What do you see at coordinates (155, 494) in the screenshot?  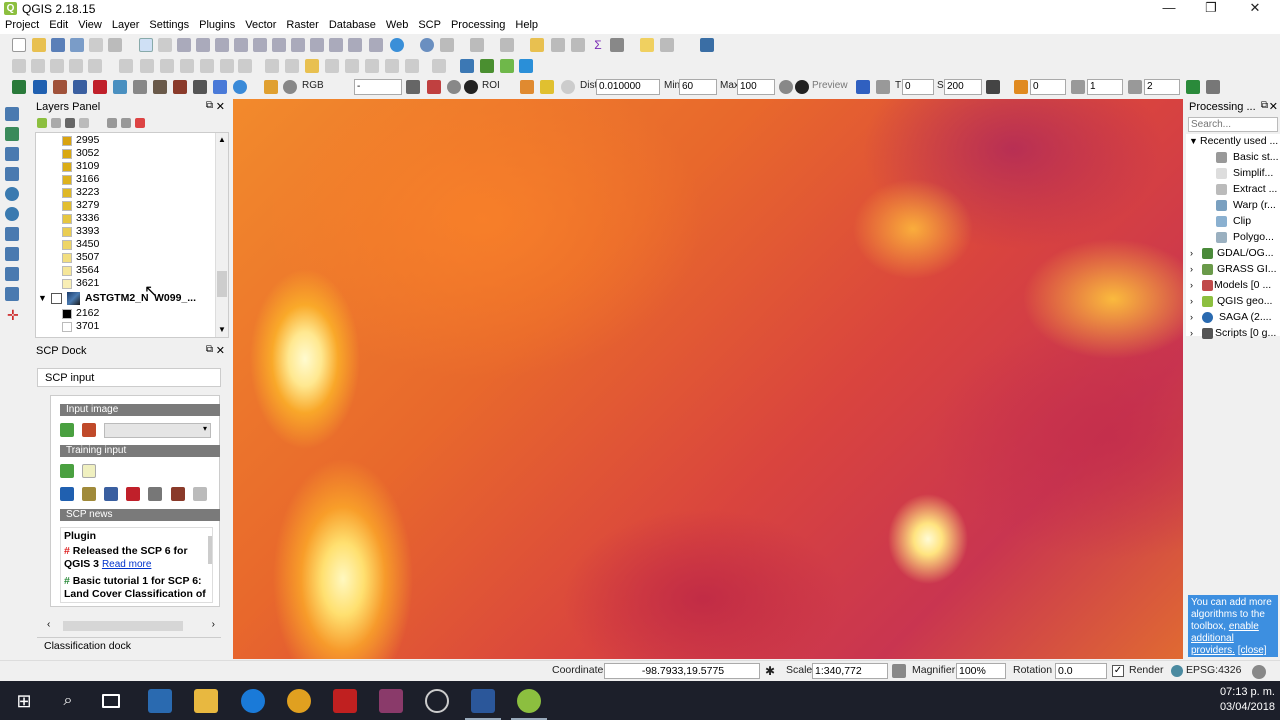 I see `calc-signature-icon` at bounding box center [155, 494].